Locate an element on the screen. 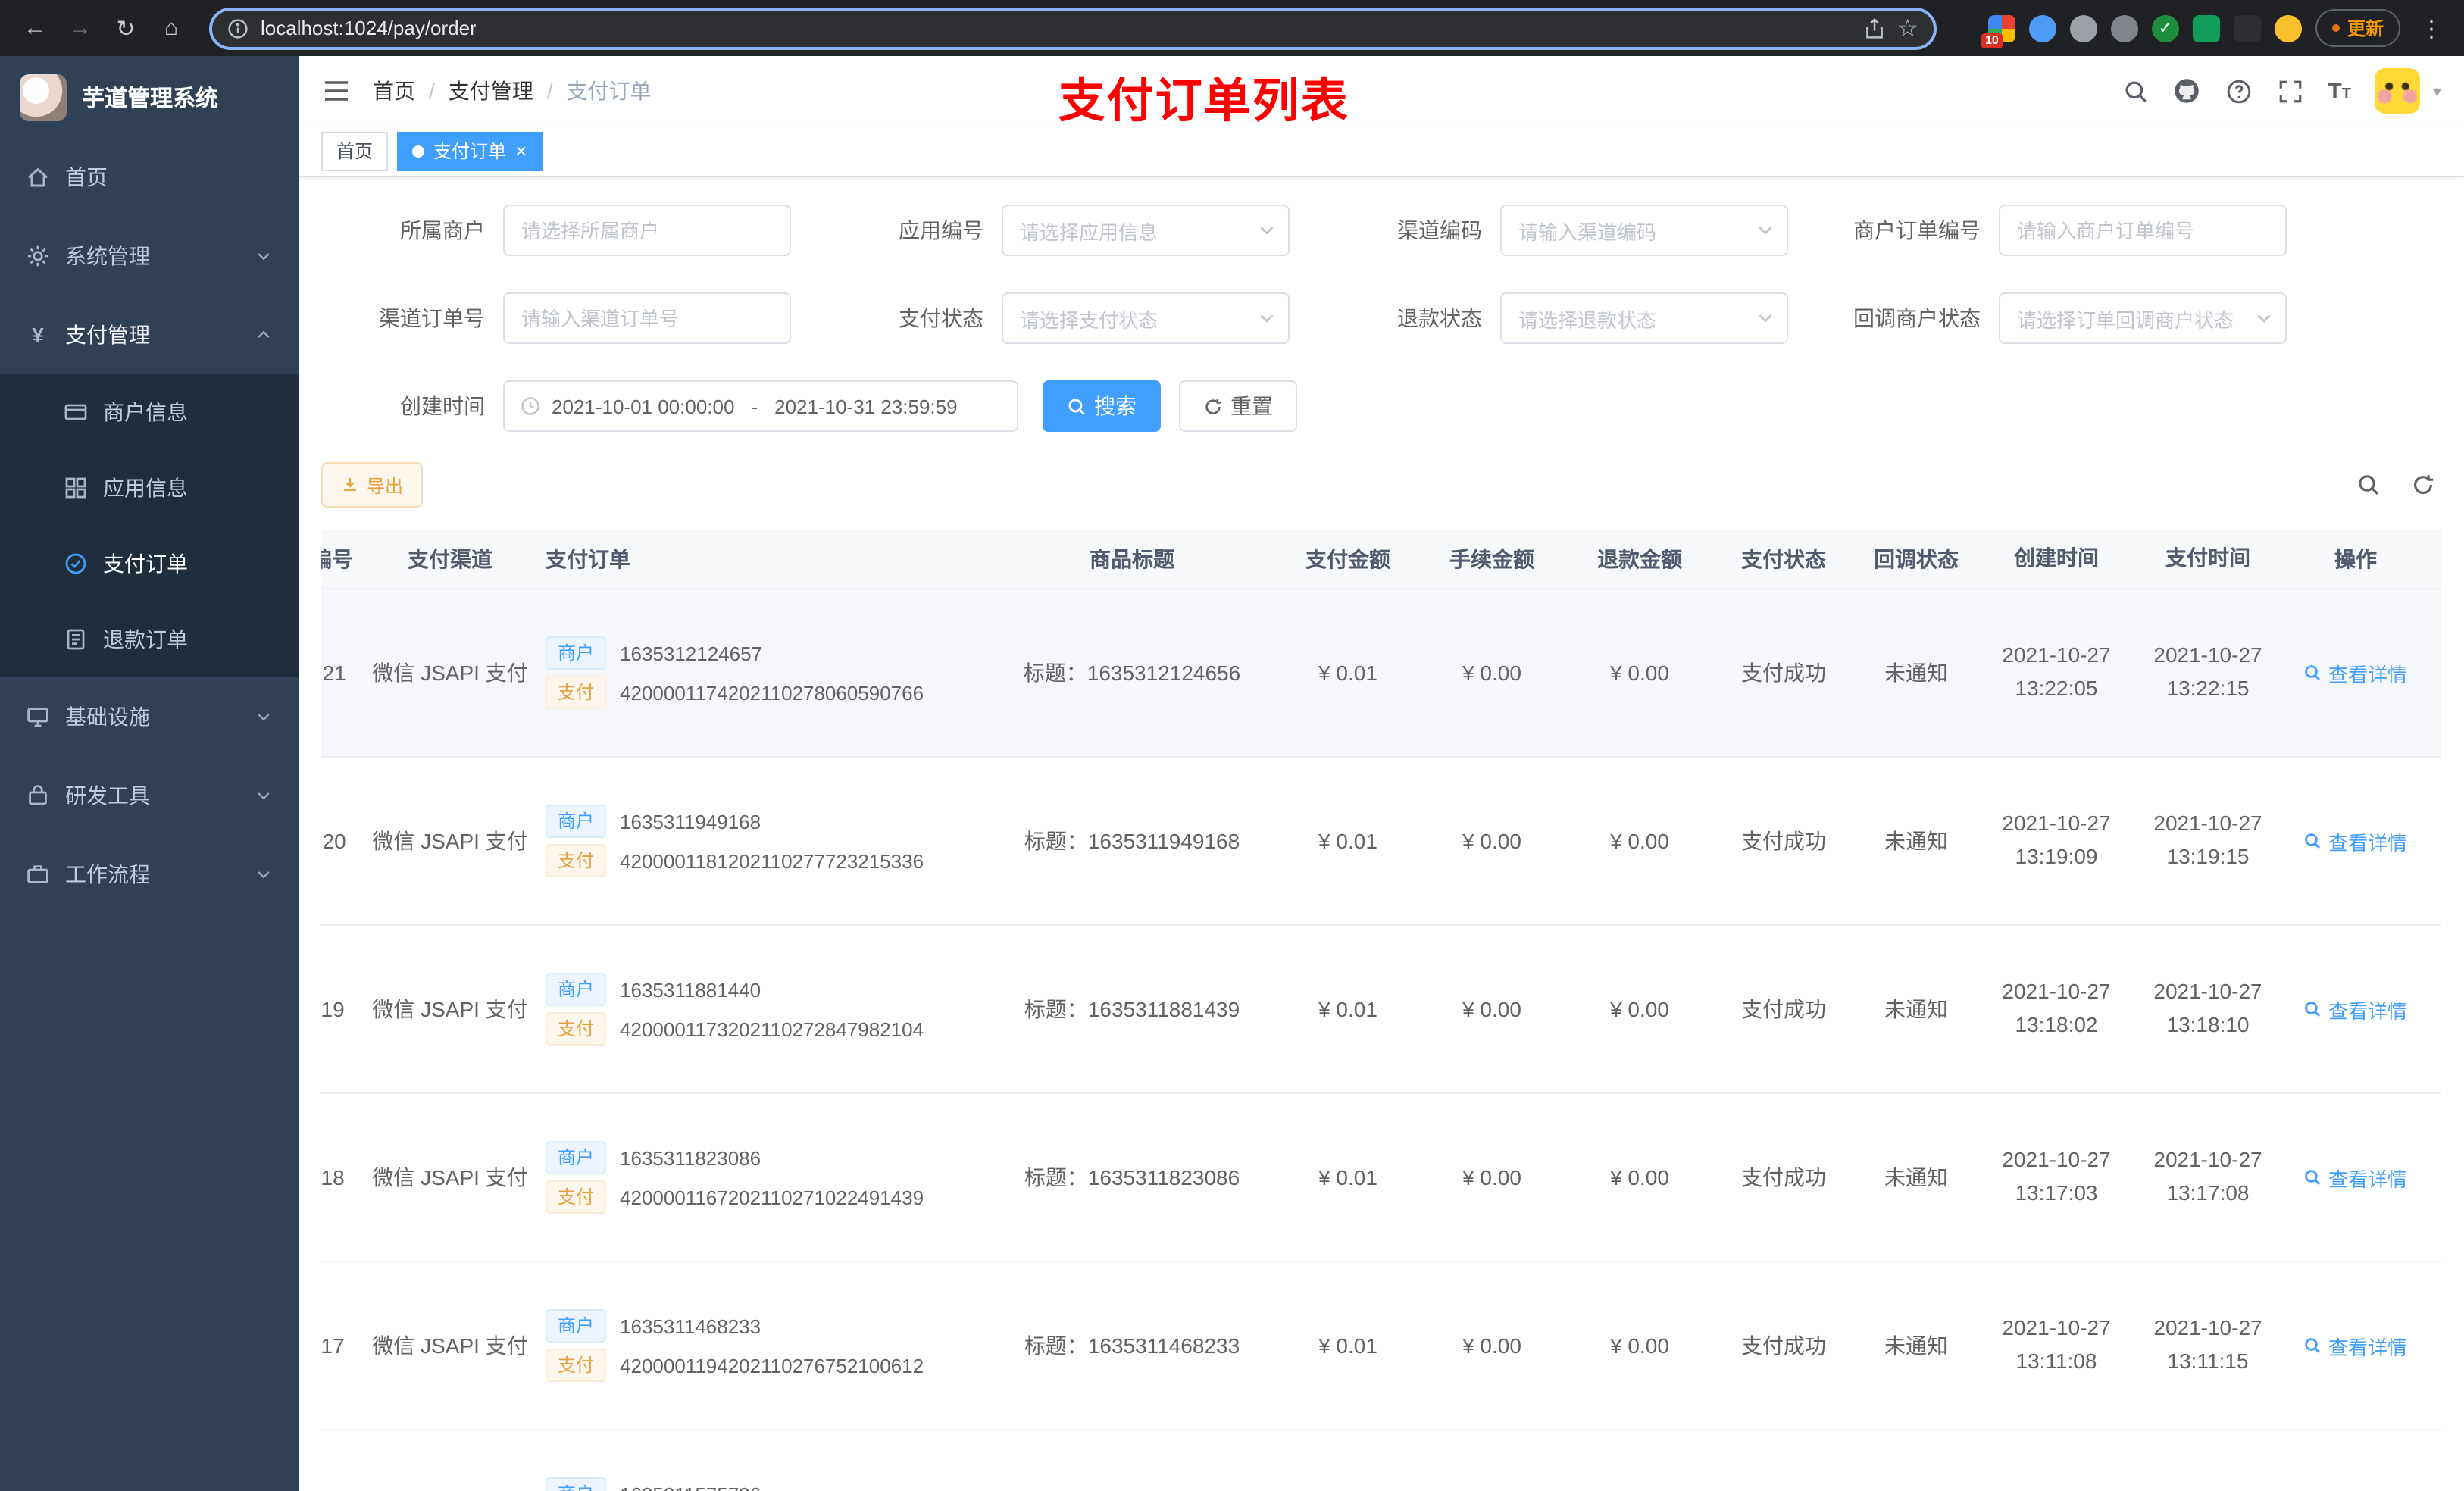 The width and height of the screenshot is (2464, 1491). header-refund: 退款金额 is located at coordinates (1639, 558).